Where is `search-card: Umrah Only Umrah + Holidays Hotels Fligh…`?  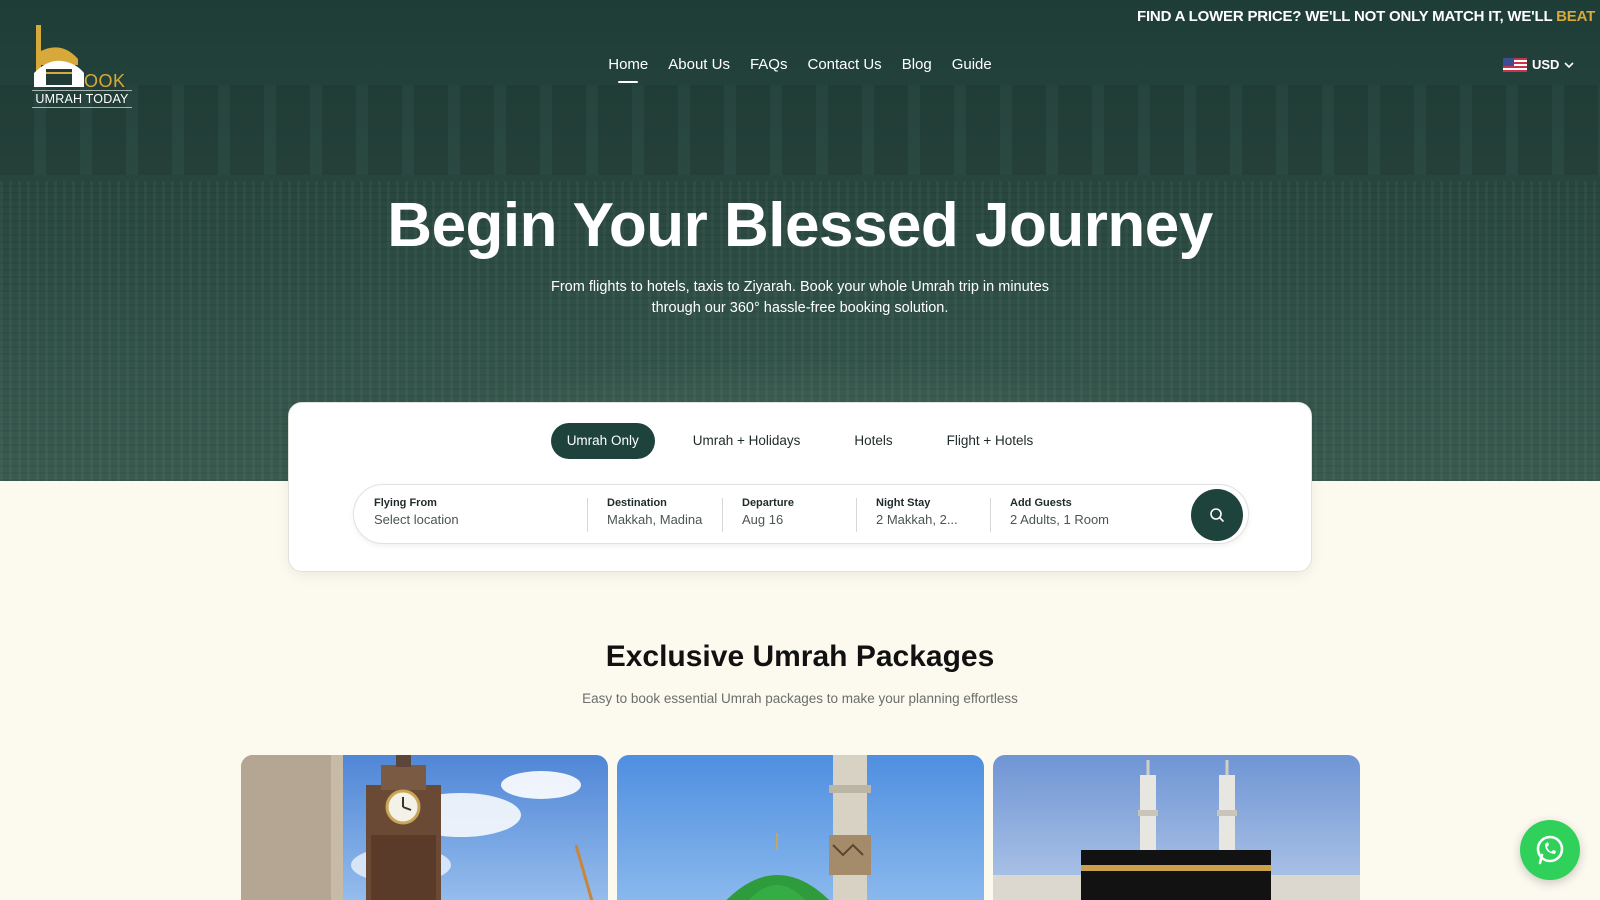 search-card: Umrah Only Umrah + Holidays Hotels Fligh… is located at coordinates (800, 487).